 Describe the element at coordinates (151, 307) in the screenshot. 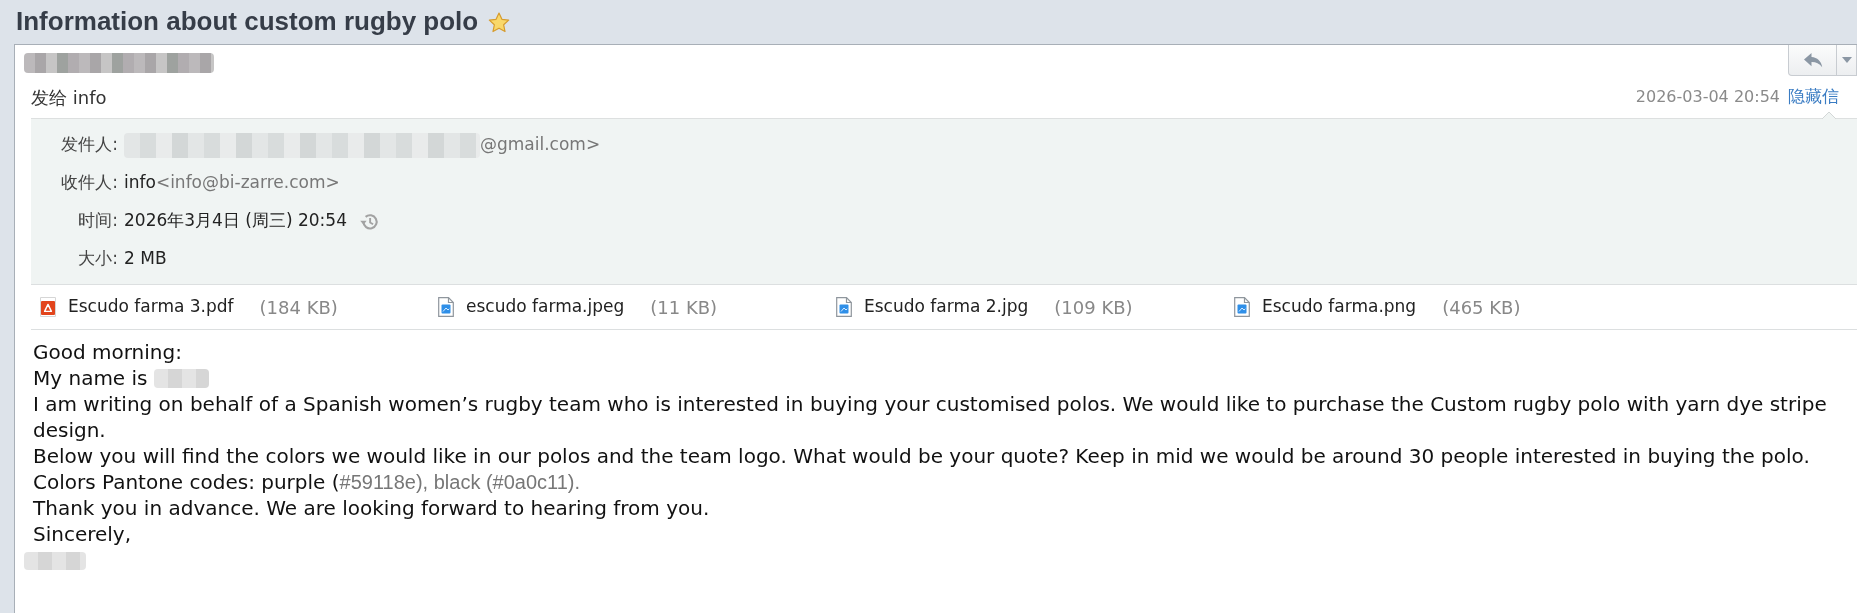

I see `attachment-name: Escudo farma 3.pdf` at that location.